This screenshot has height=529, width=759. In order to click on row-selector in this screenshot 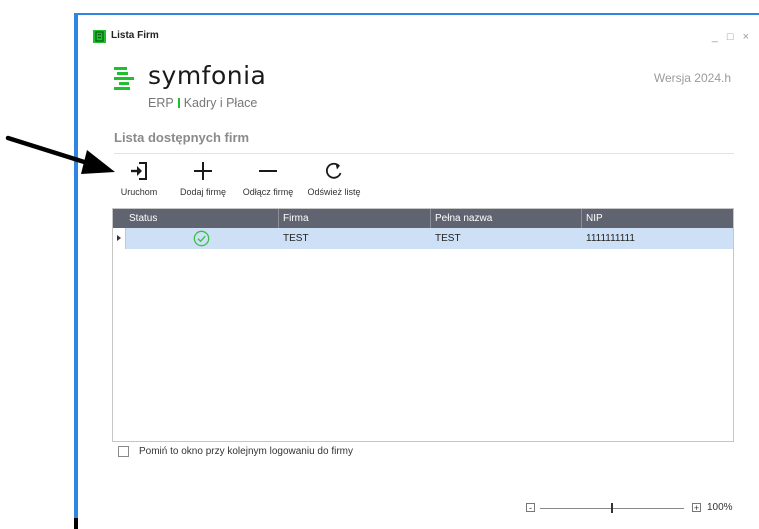, I will do `click(119, 238)`.